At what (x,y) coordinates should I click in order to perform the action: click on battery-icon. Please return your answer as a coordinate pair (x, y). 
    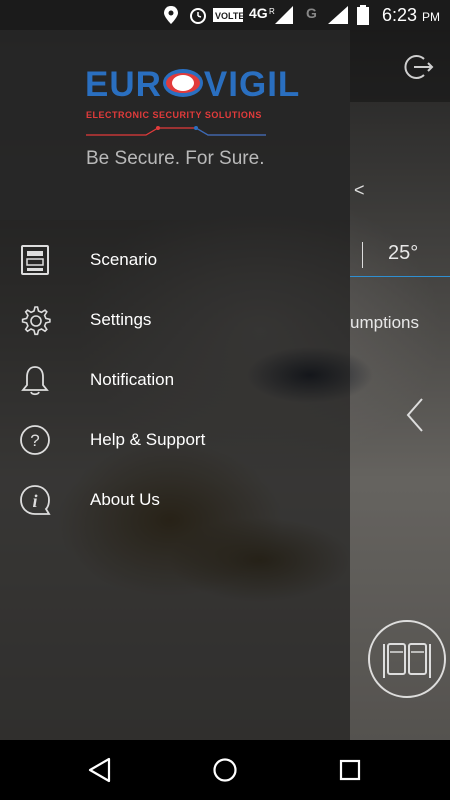
    Looking at the image, I should click on (363, 15).